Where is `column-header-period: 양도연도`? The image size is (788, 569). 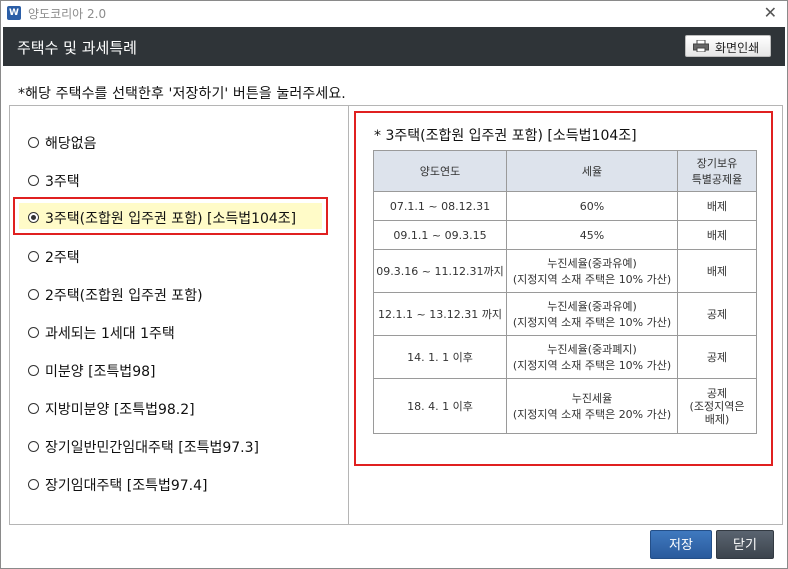 column-header-period: 양도연도 is located at coordinates (440, 171).